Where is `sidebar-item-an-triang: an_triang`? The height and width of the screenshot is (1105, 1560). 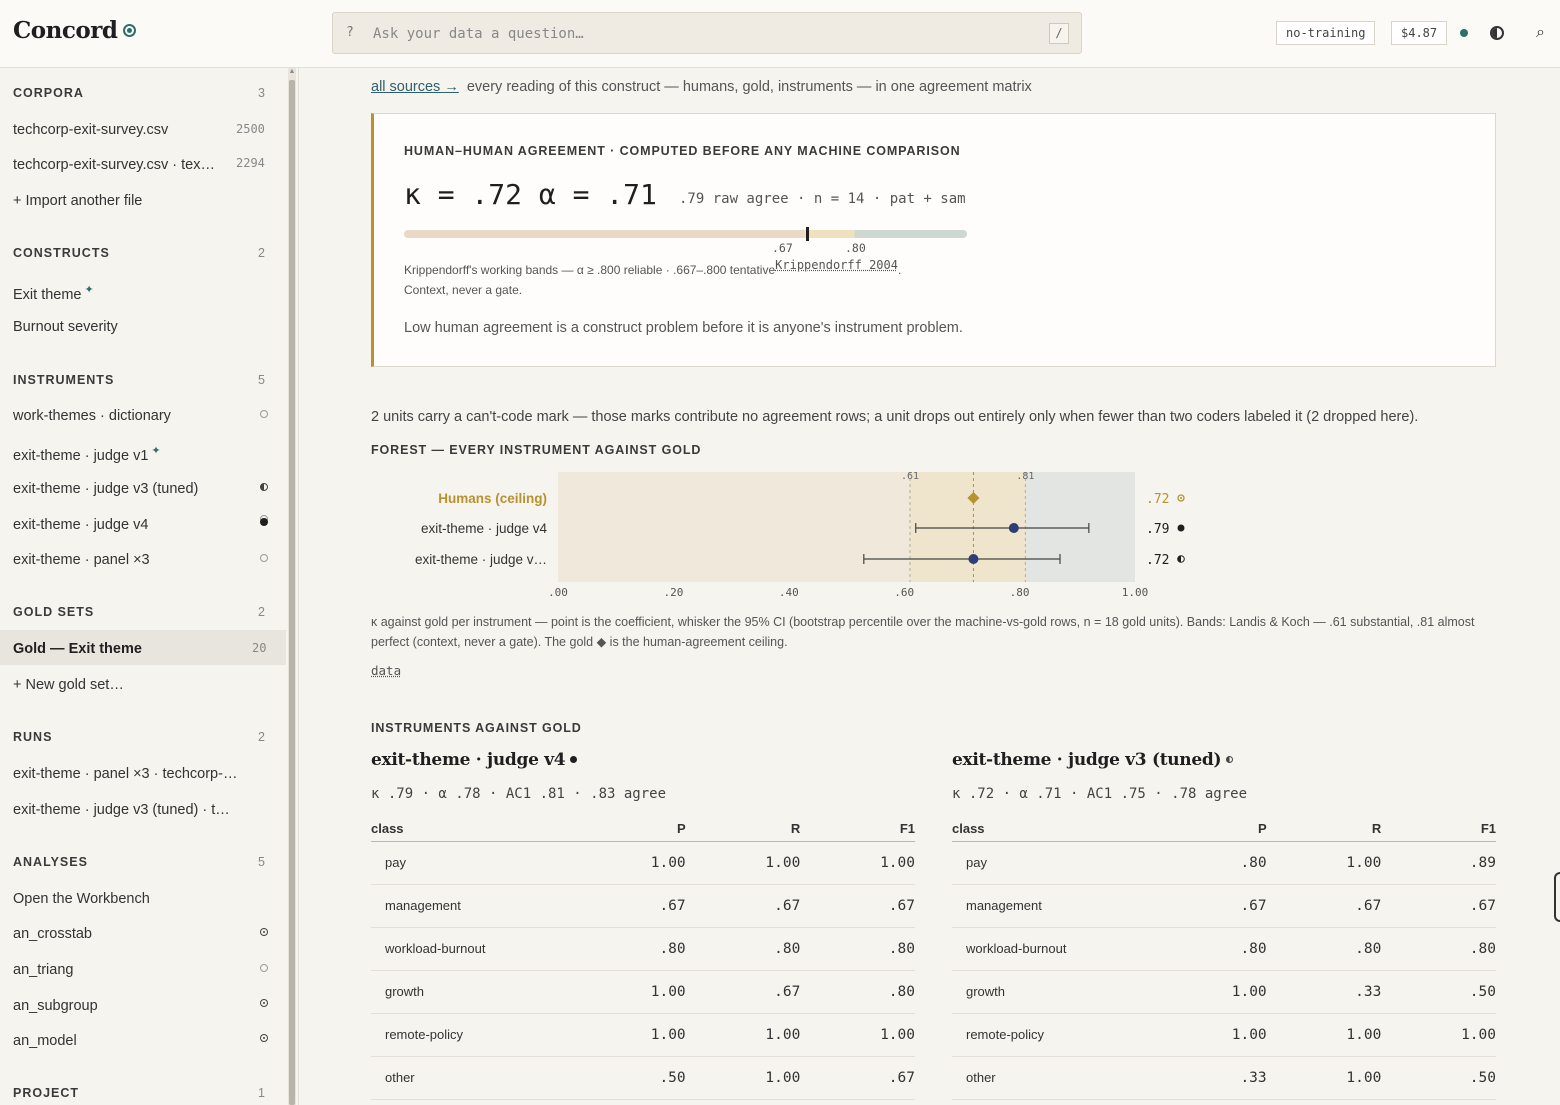 sidebar-item-an-triang: an_triang is located at coordinates (43, 970).